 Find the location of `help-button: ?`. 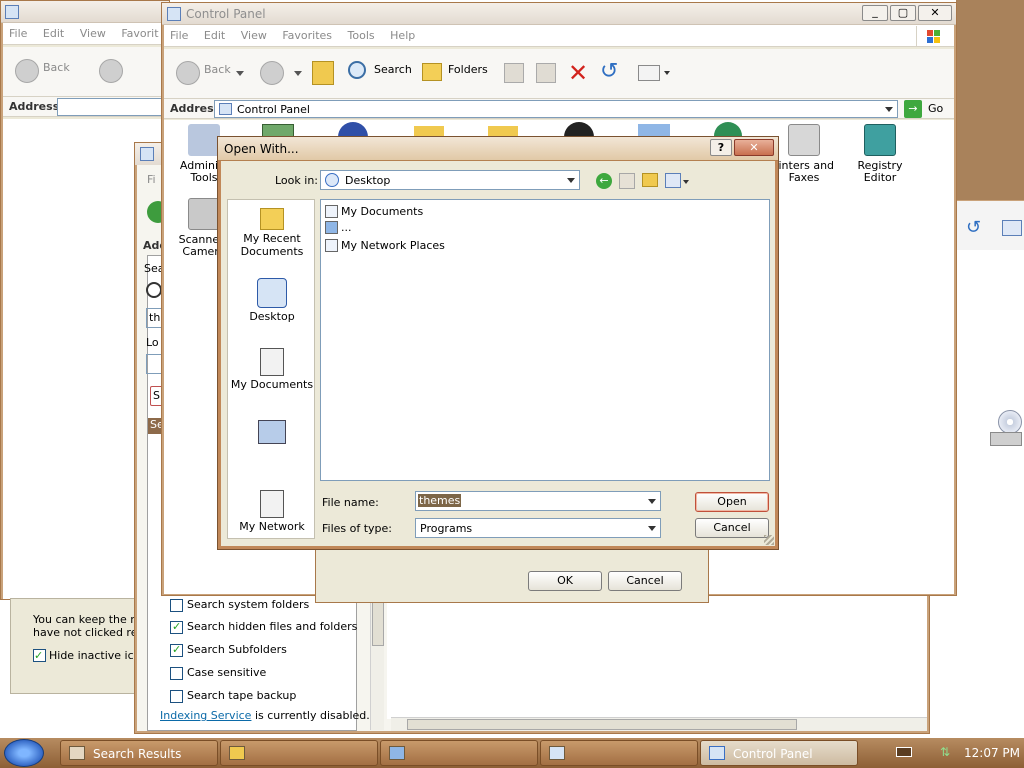

help-button: ? is located at coordinates (721, 147).